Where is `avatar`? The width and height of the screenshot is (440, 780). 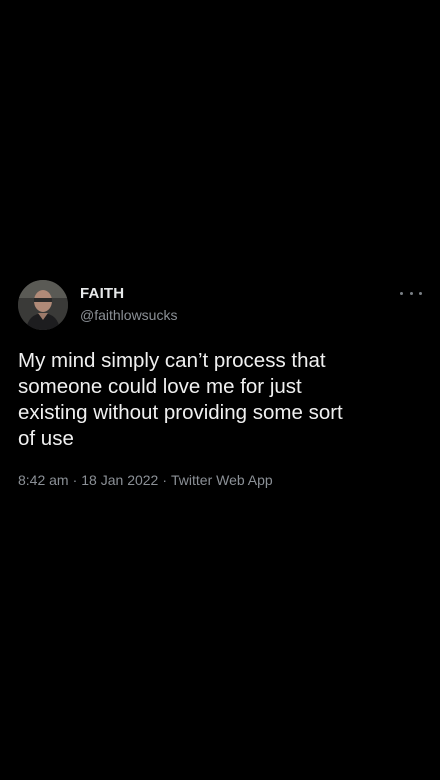
avatar is located at coordinates (43, 305).